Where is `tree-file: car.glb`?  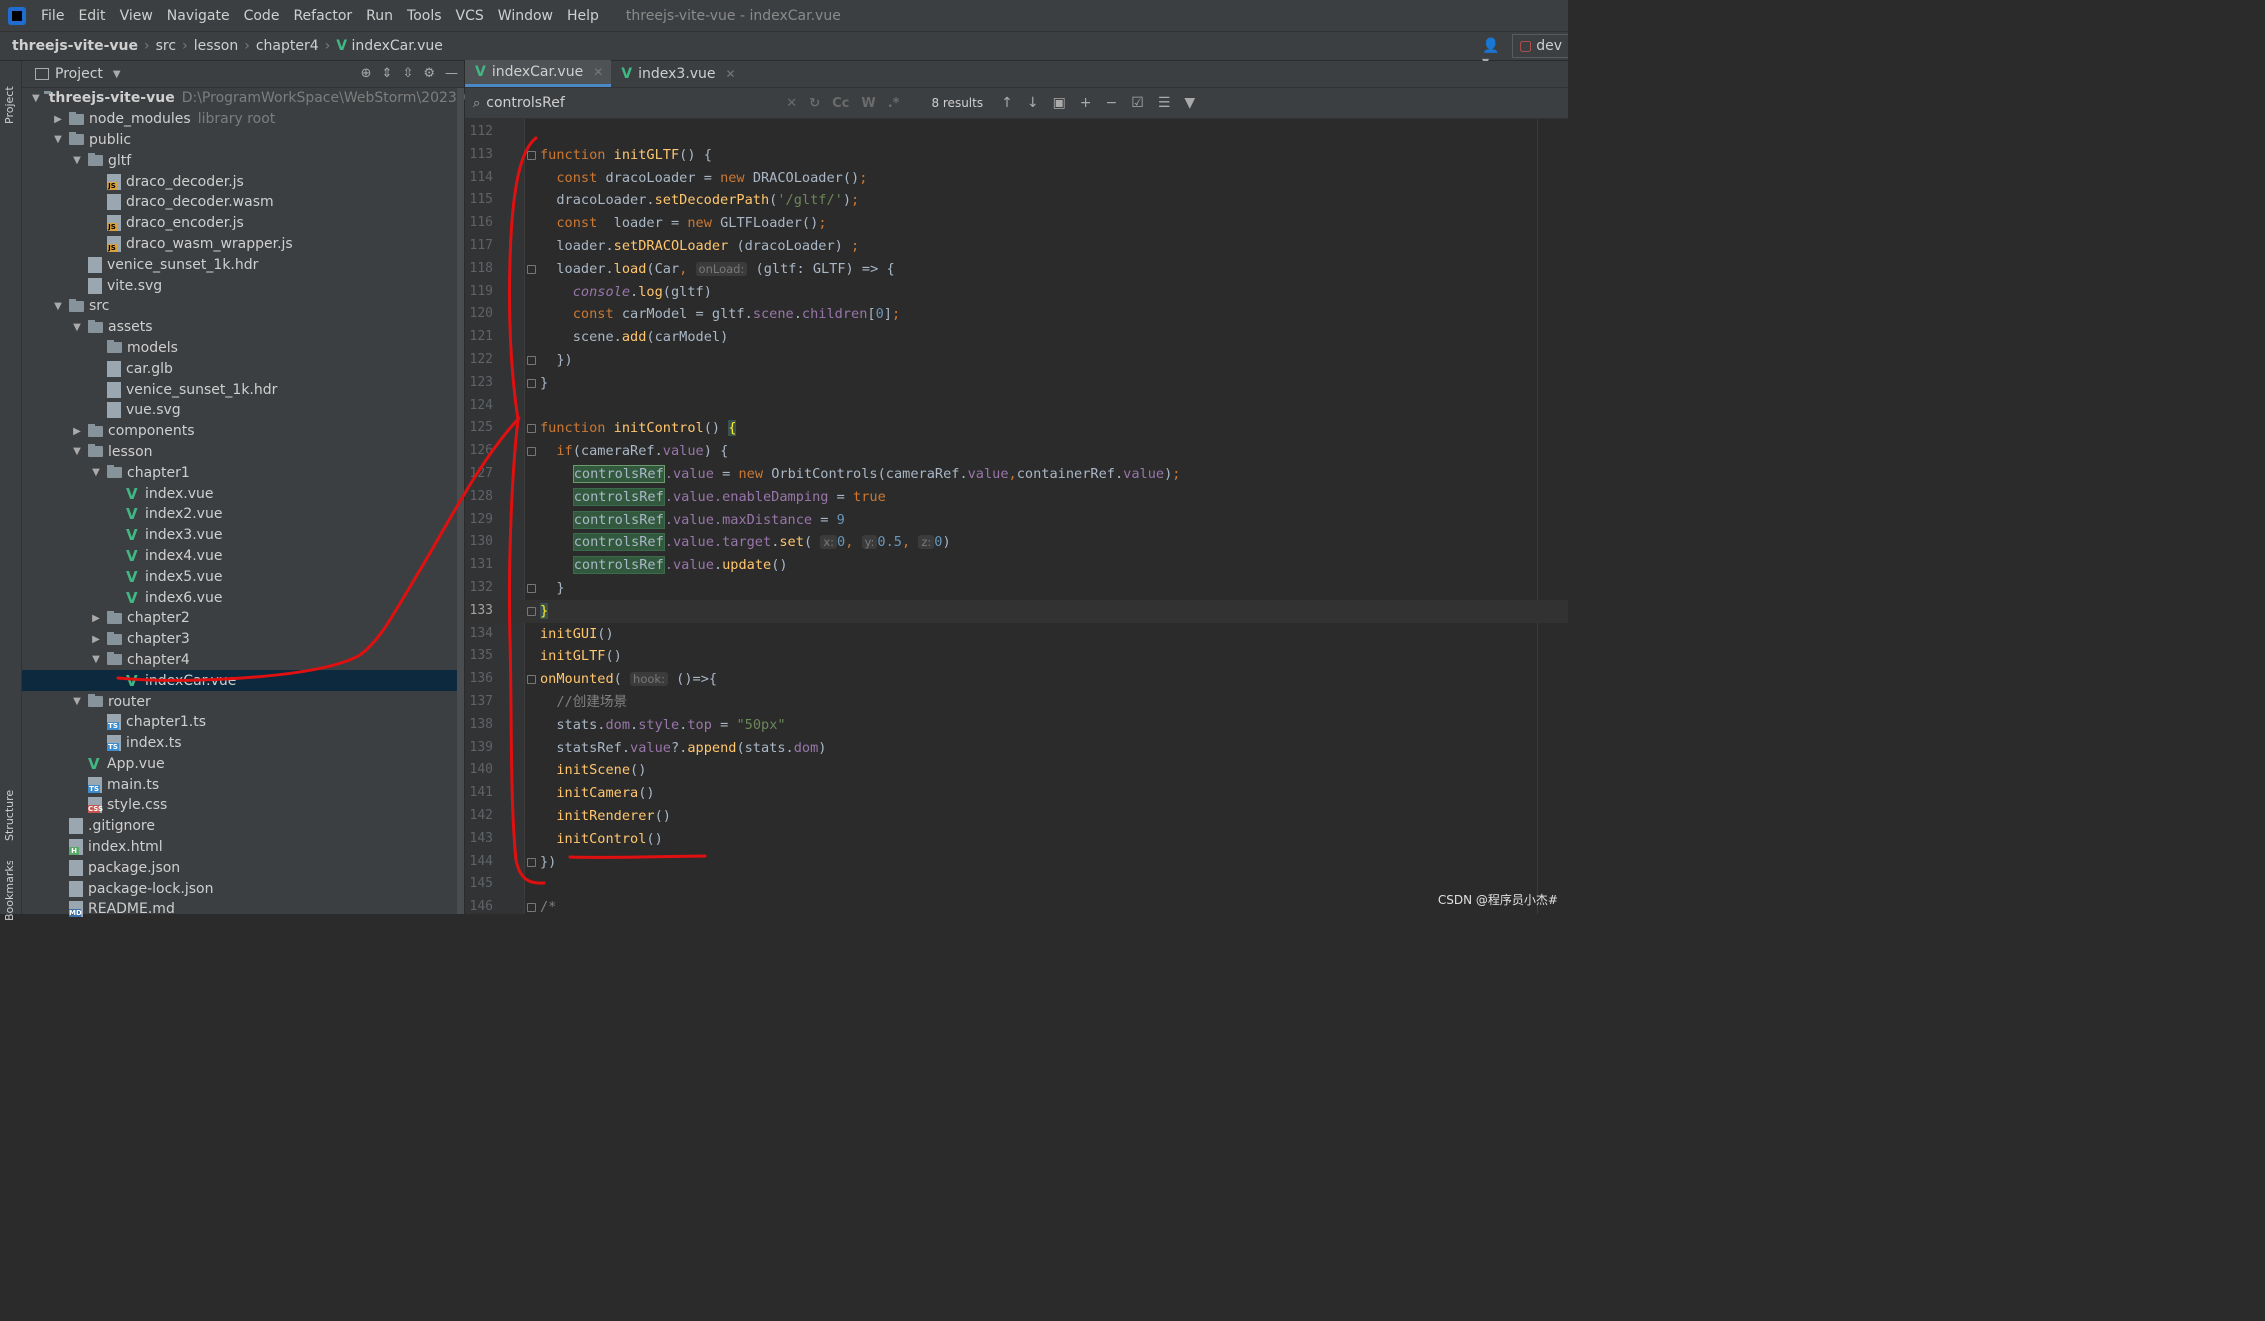 tree-file: car.glb is located at coordinates (243, 368).